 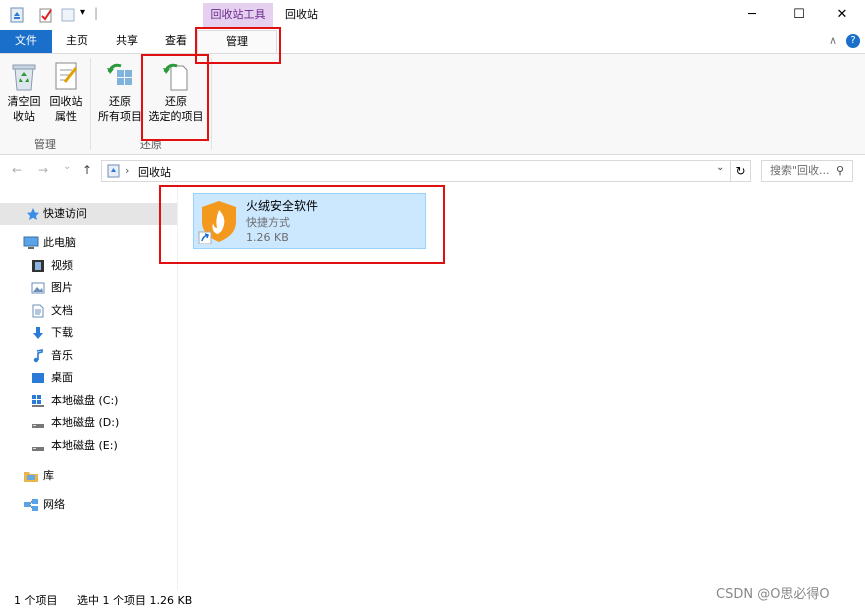 I want to click on tab-share: 共享, so click(x=127, y=41).